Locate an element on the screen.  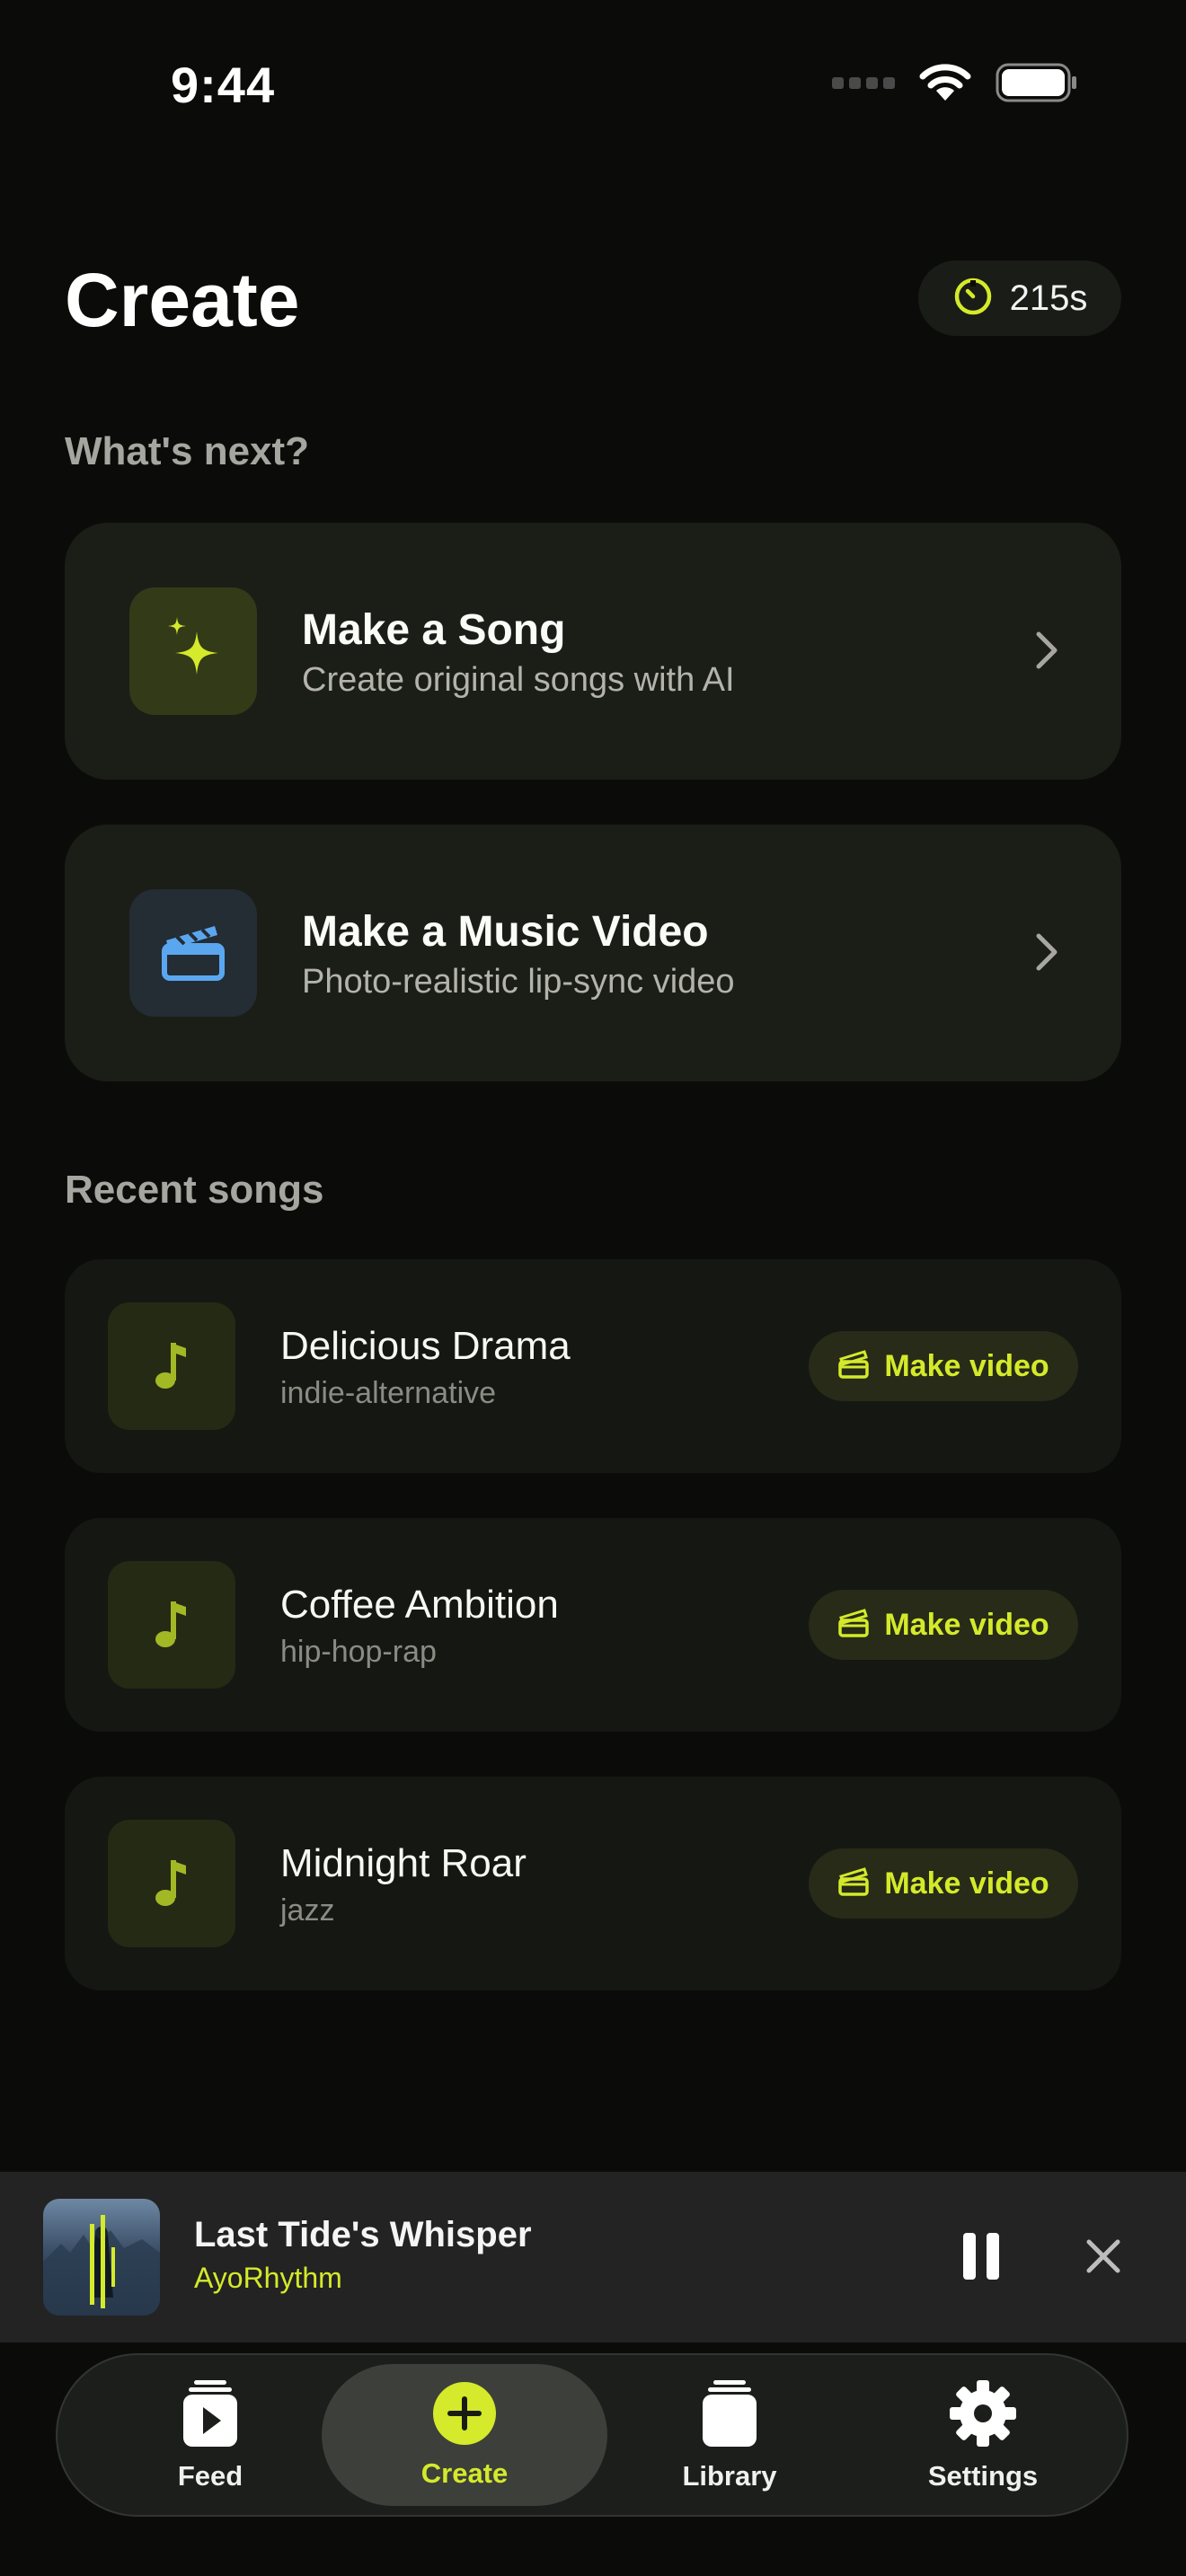
gear-icon is located at coordinates (983, 2415).